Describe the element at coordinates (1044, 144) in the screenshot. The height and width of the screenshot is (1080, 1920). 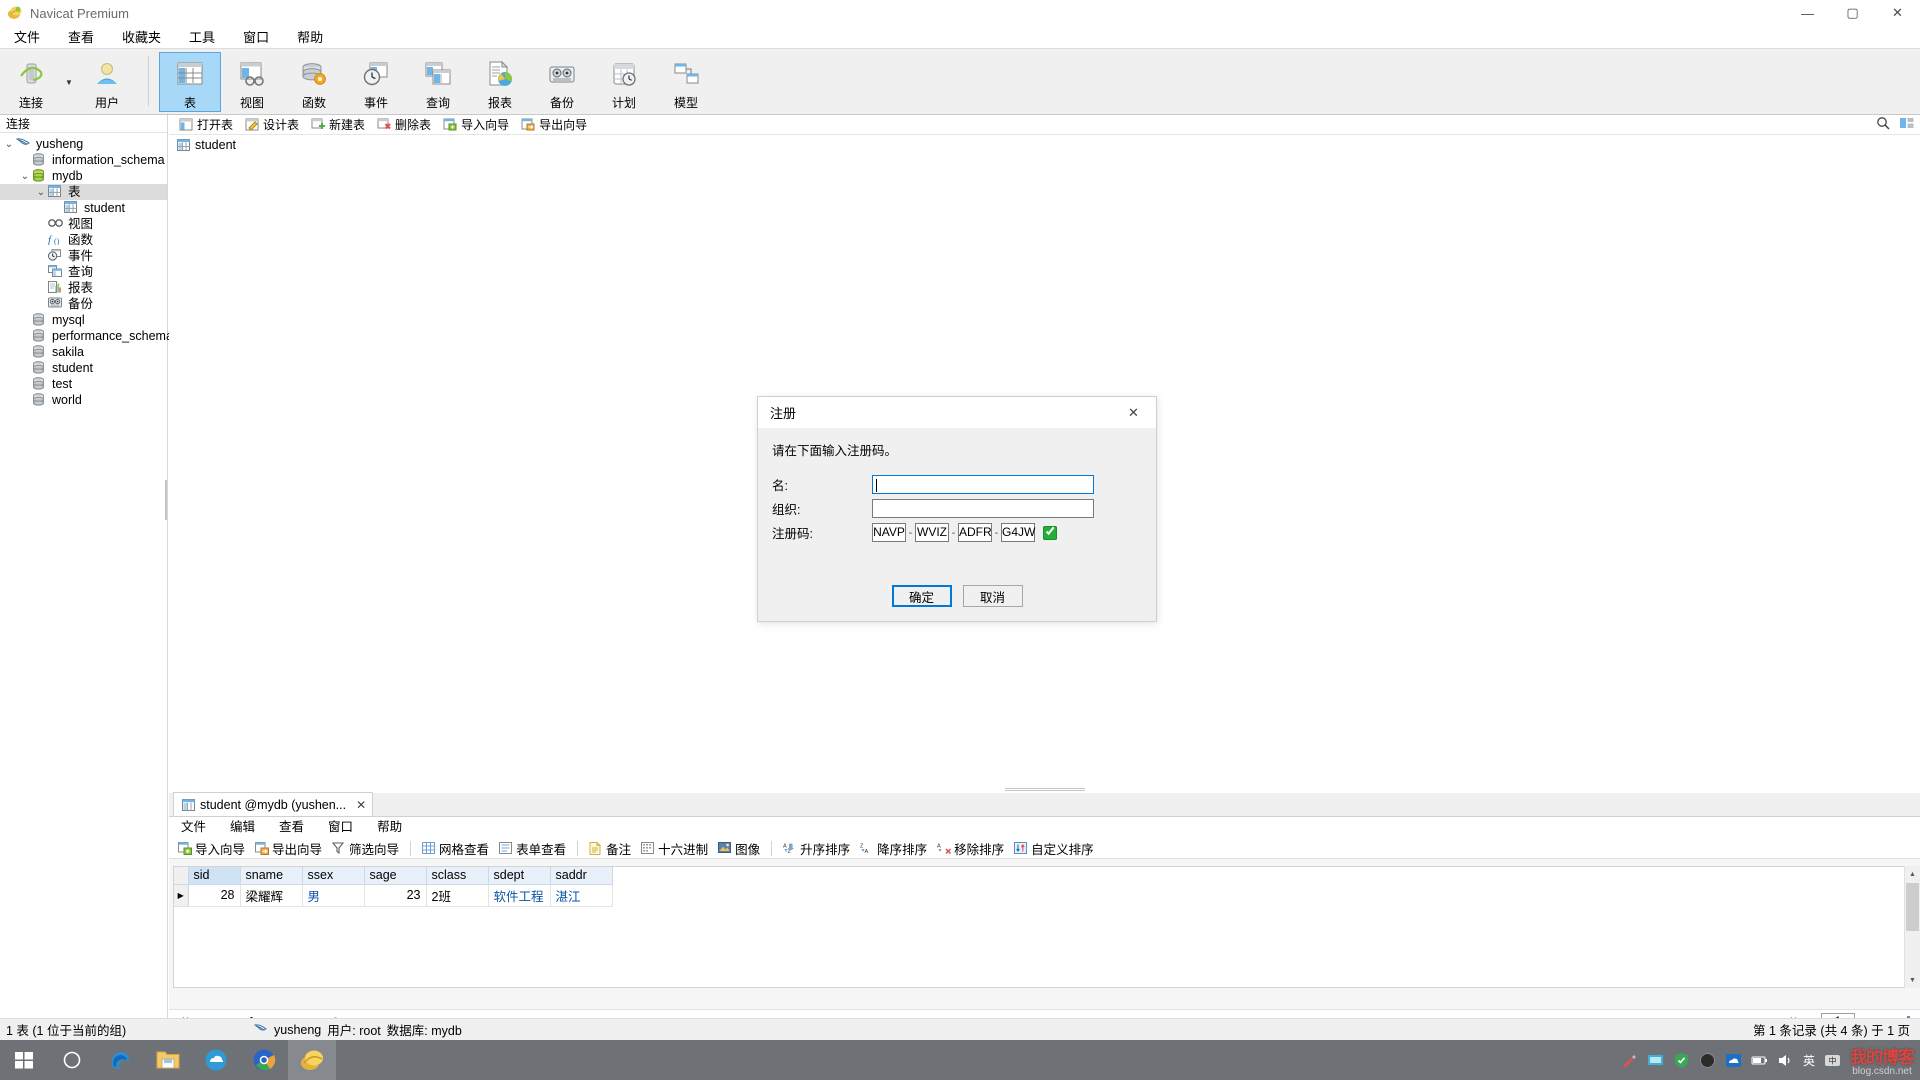
I see `object-list-item-student: student` at that location.